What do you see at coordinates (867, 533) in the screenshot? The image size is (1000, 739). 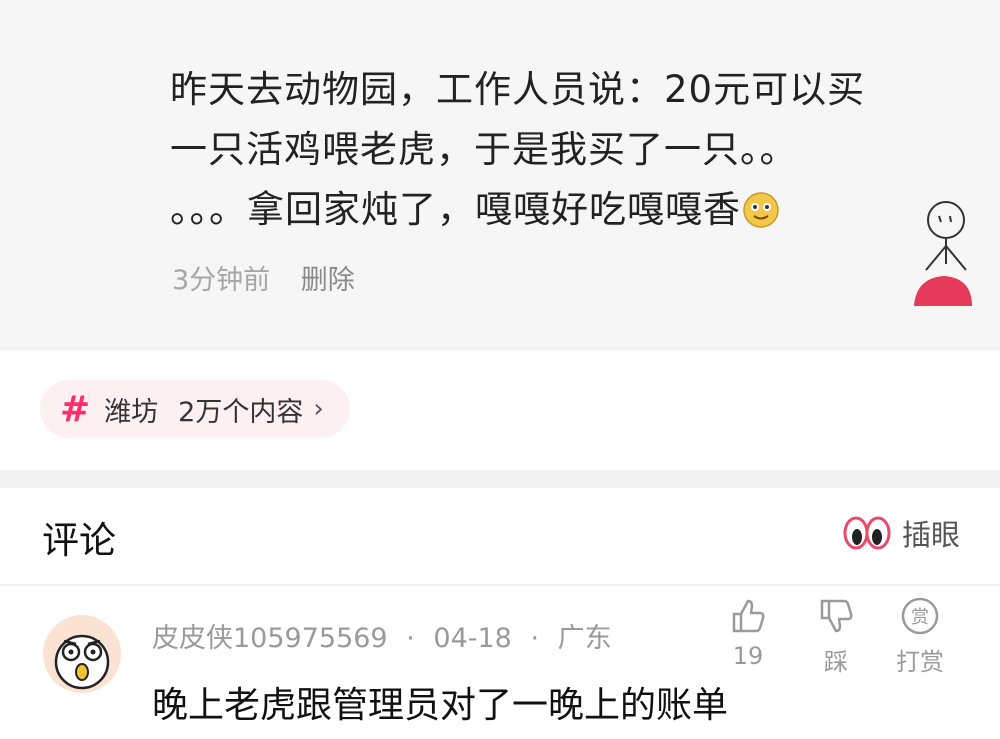 I see `eyes-icon` at bounding box center [867, 533].